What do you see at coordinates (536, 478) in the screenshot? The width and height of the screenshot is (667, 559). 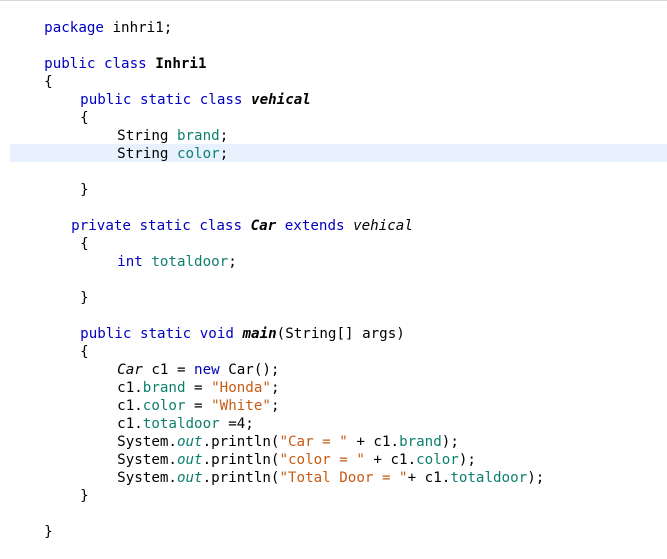 I see `close-call: );` at bounding box center [536, 478].